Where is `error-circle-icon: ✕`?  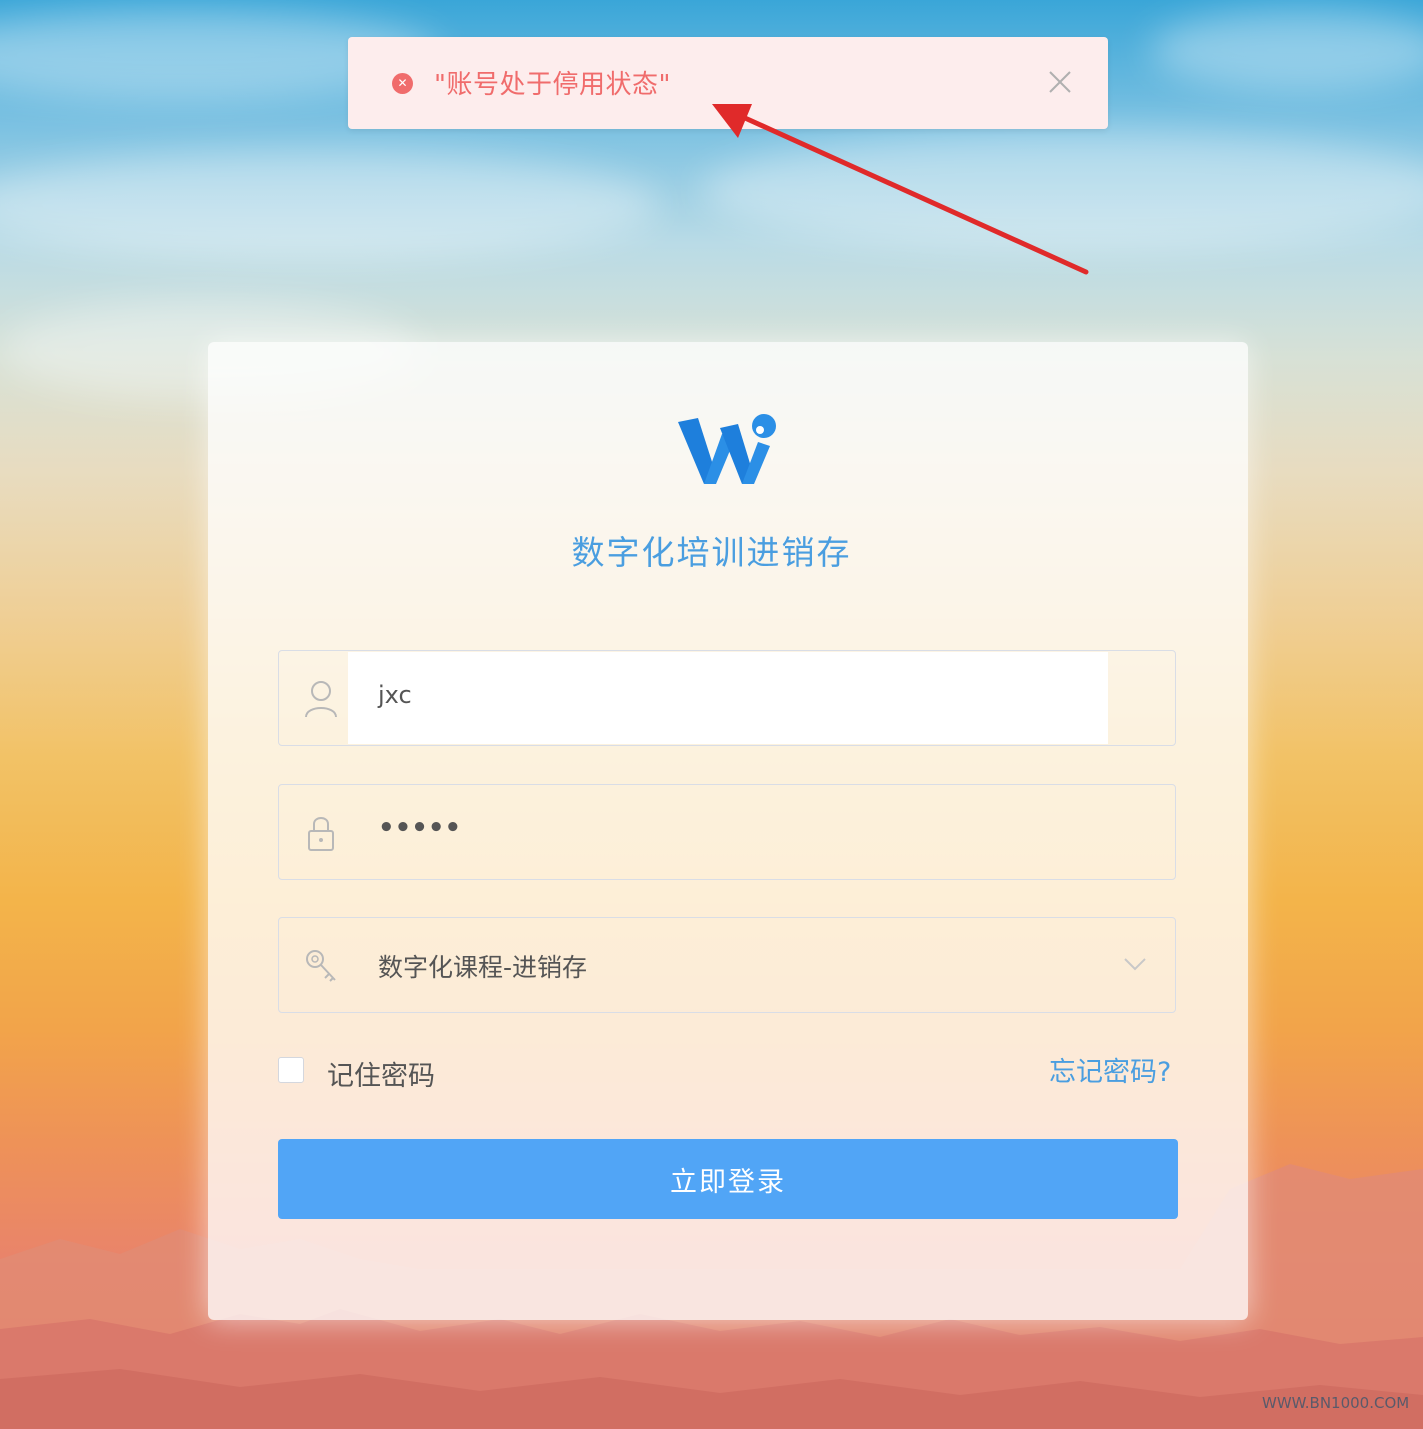
error-circle-icon: ✕ is located at coordinates (402, 83).